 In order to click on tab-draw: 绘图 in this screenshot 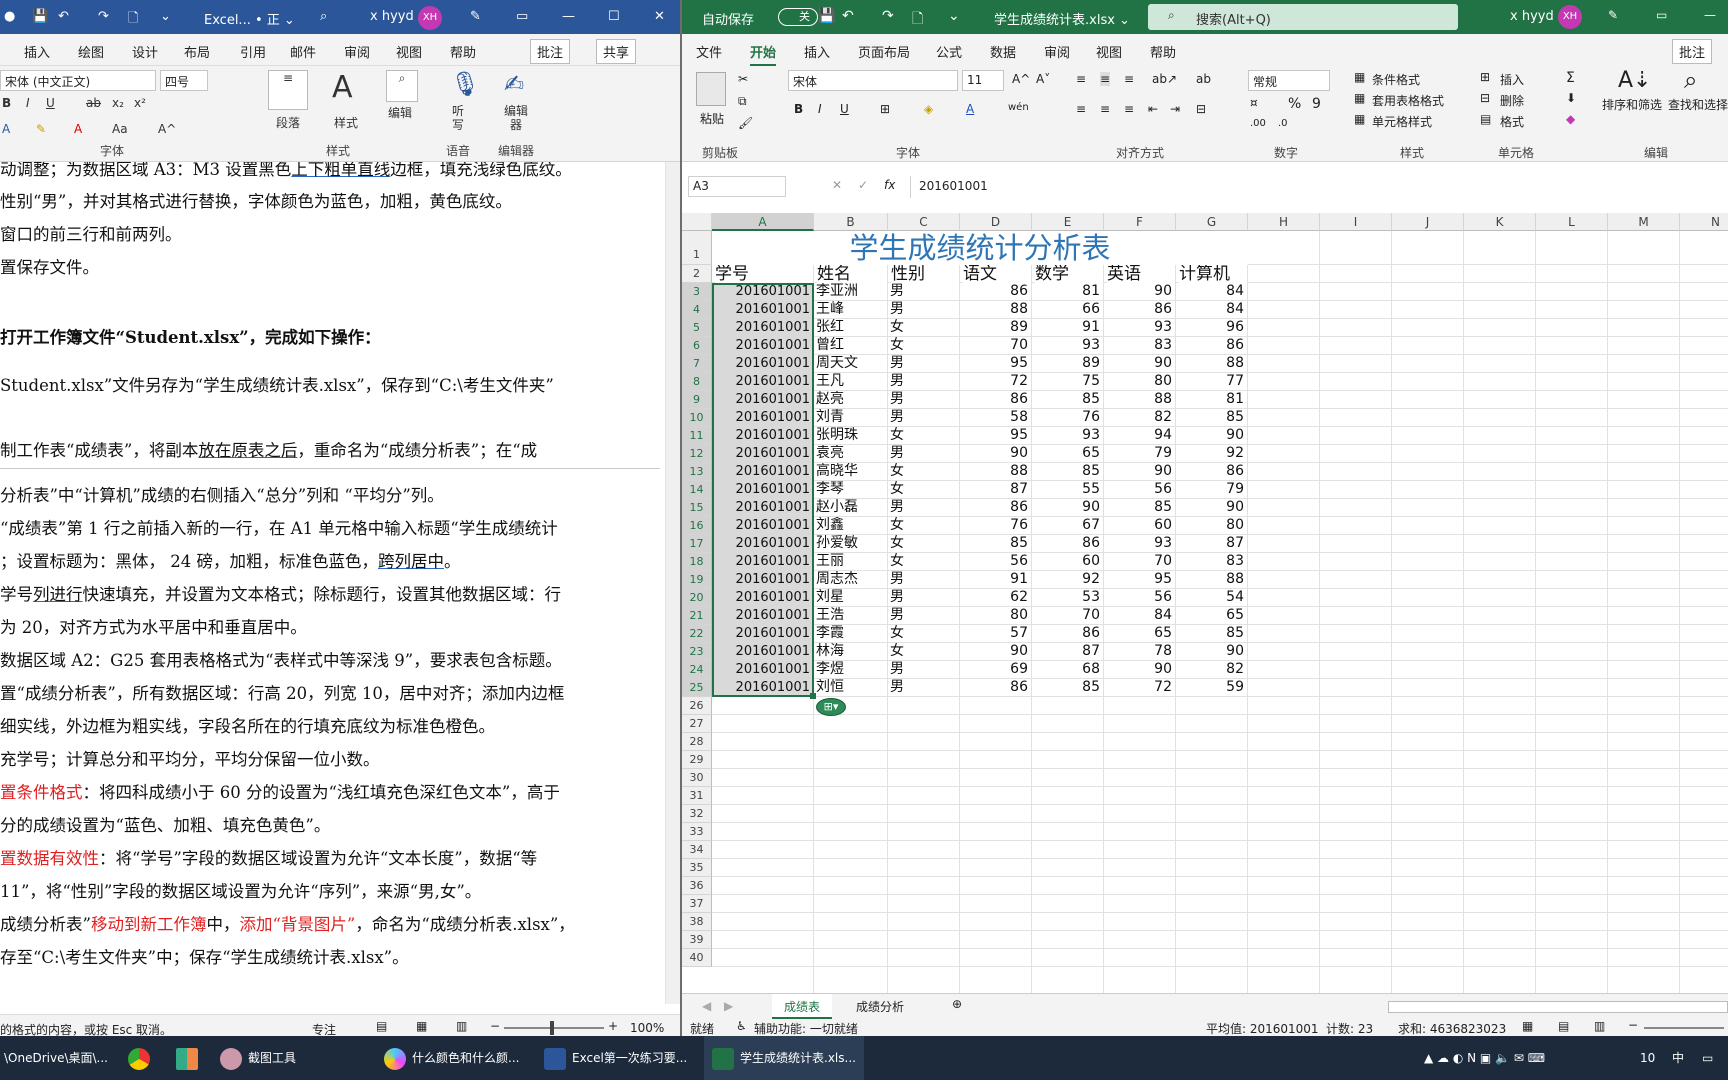, I will do `click(91, 51)`.